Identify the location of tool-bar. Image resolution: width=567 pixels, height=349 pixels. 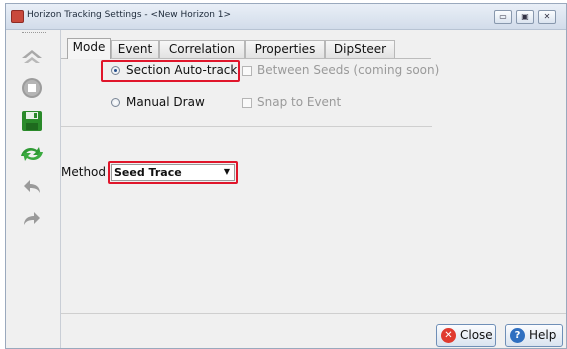
(33, 189).